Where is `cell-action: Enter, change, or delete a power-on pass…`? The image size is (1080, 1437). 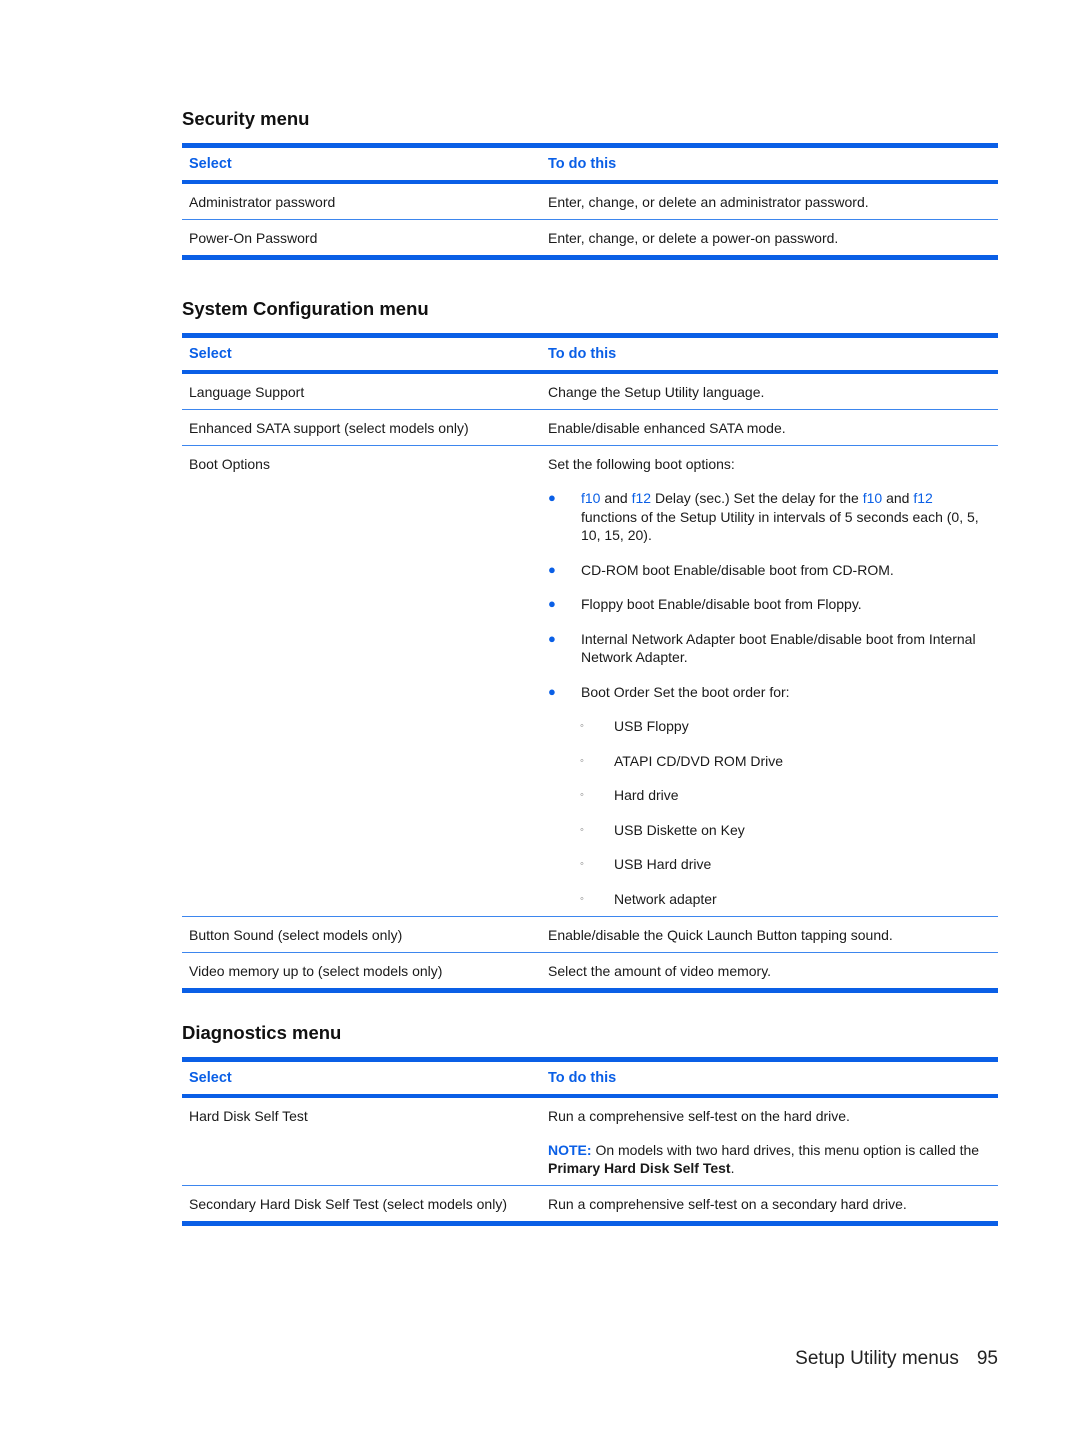 cell-action: Enter, change, or delete a power-on pass… is located at coordinates (693, 238).